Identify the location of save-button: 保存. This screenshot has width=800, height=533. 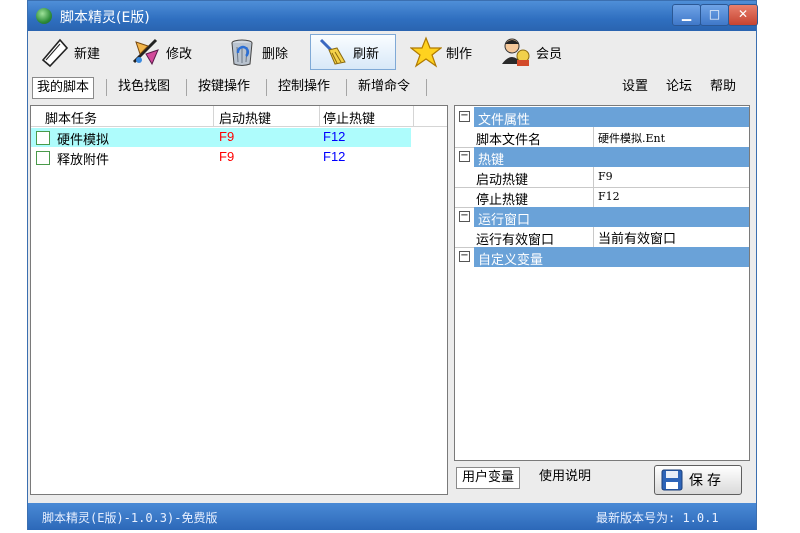
(698, 480).